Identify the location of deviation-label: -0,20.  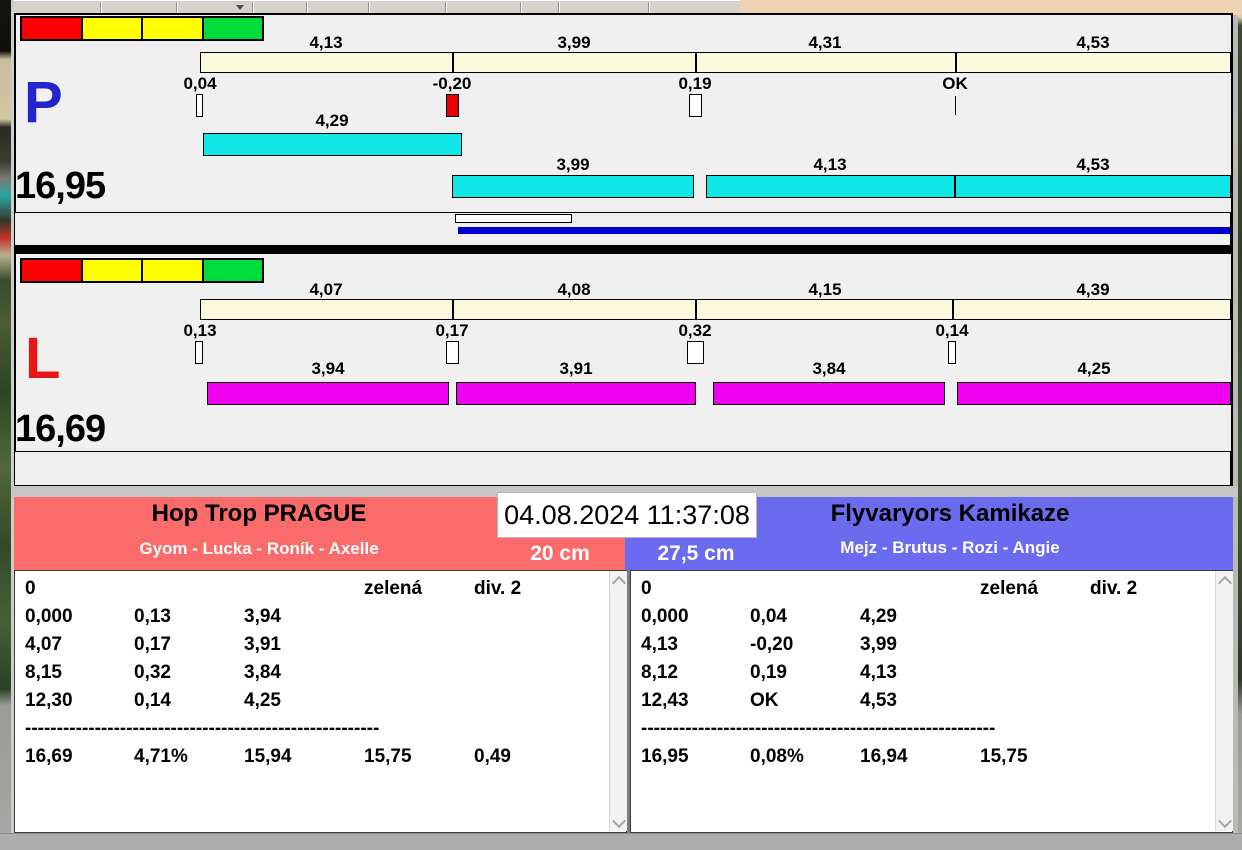
(452, 83).